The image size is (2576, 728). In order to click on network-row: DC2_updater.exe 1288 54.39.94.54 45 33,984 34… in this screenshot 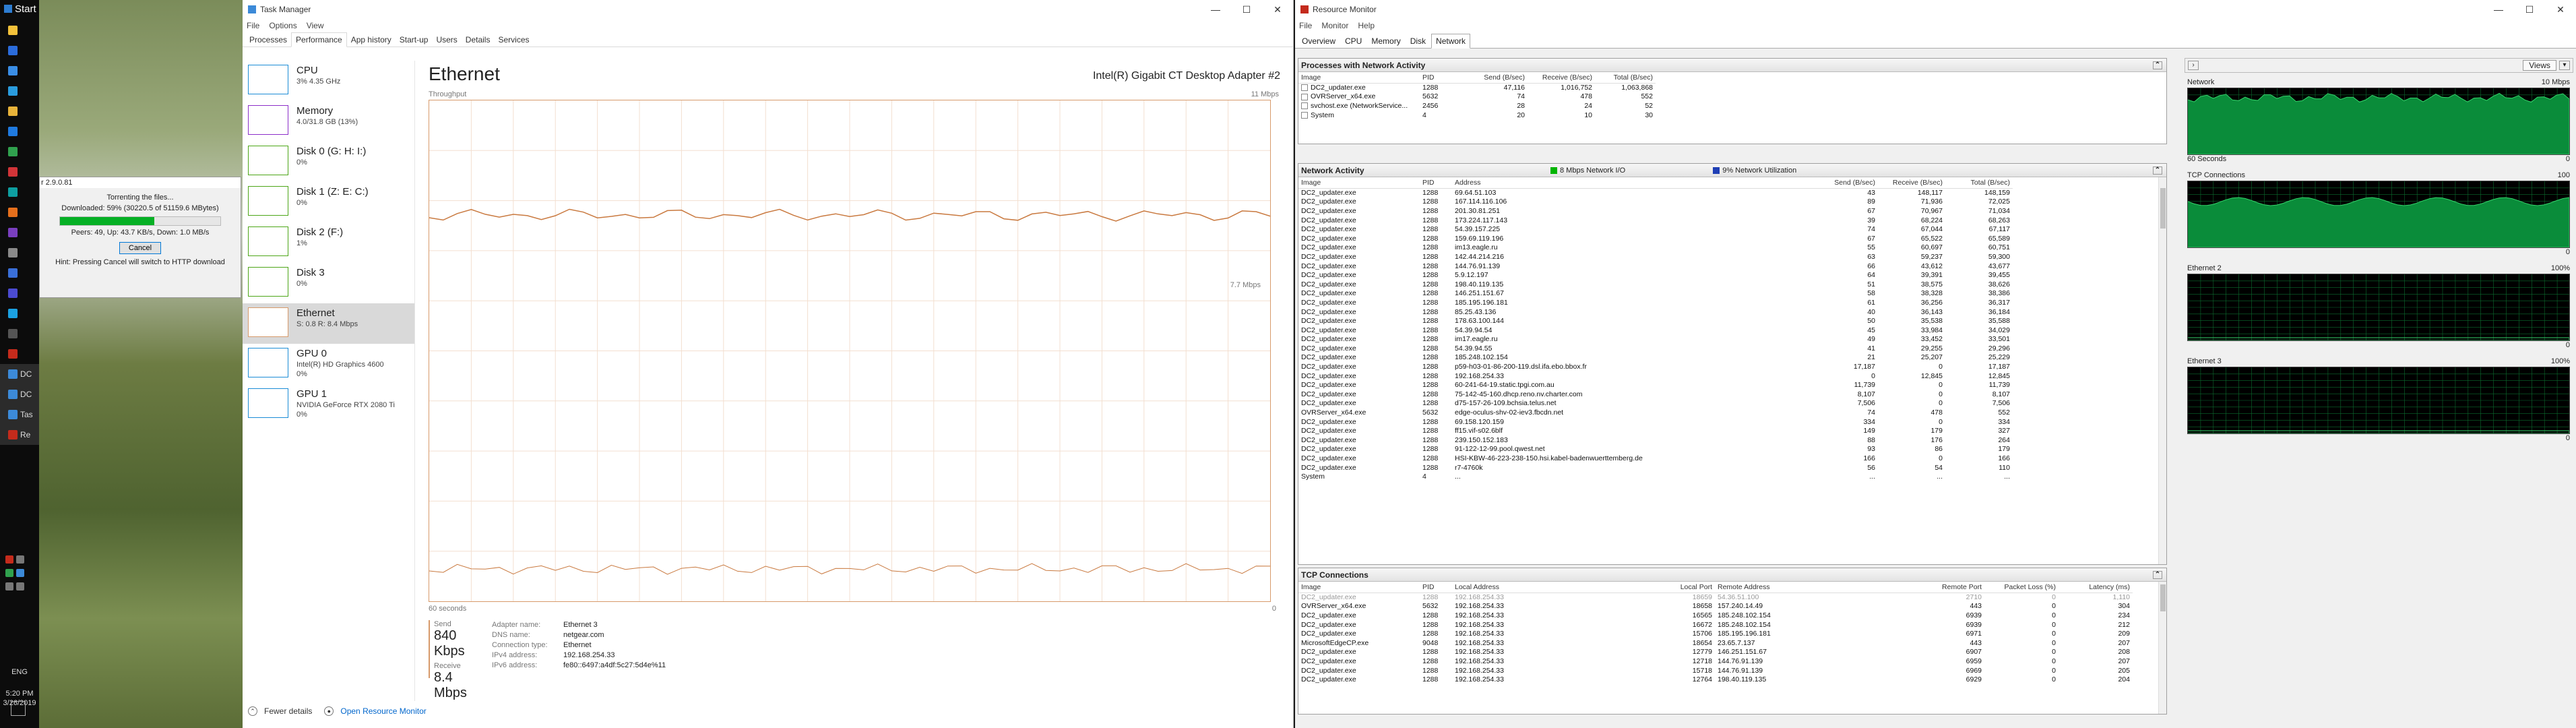, I will do `click(1732, 330)`.